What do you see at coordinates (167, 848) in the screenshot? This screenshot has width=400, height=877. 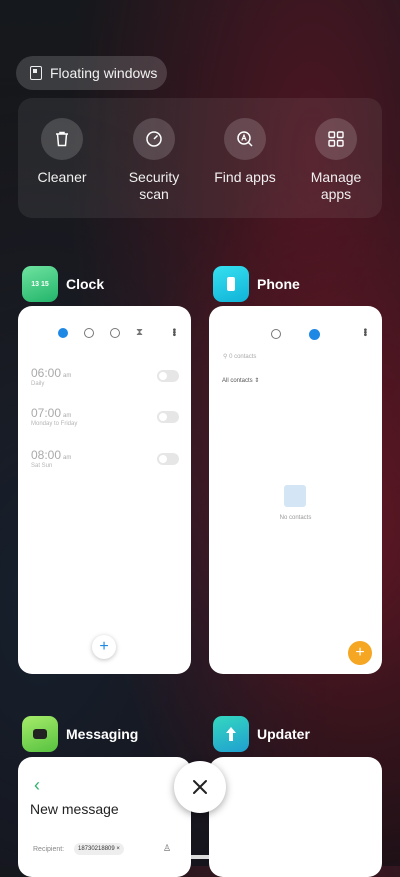 I see `add-contact-icon: ♙` at bounding box center [167, 848].